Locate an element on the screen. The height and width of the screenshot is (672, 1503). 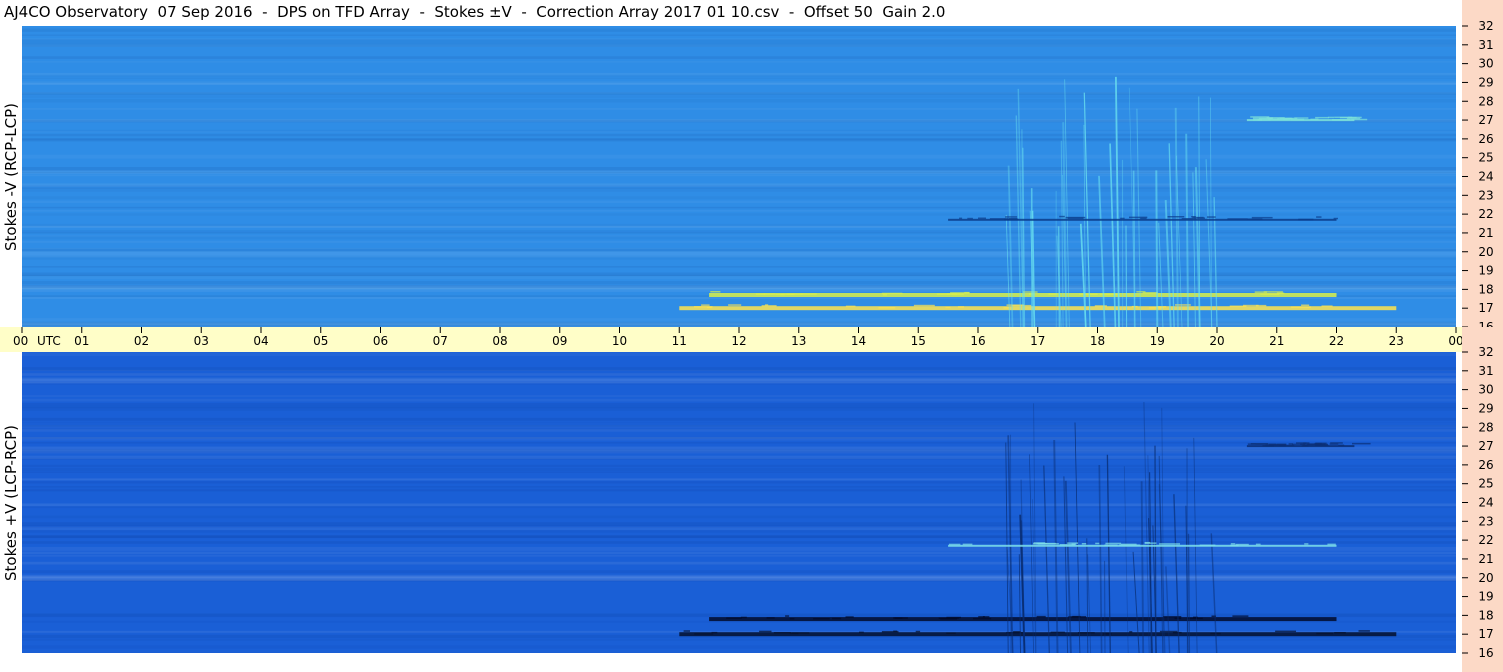
freq-tick-label: 18 is located at coordinates (1485, 615).